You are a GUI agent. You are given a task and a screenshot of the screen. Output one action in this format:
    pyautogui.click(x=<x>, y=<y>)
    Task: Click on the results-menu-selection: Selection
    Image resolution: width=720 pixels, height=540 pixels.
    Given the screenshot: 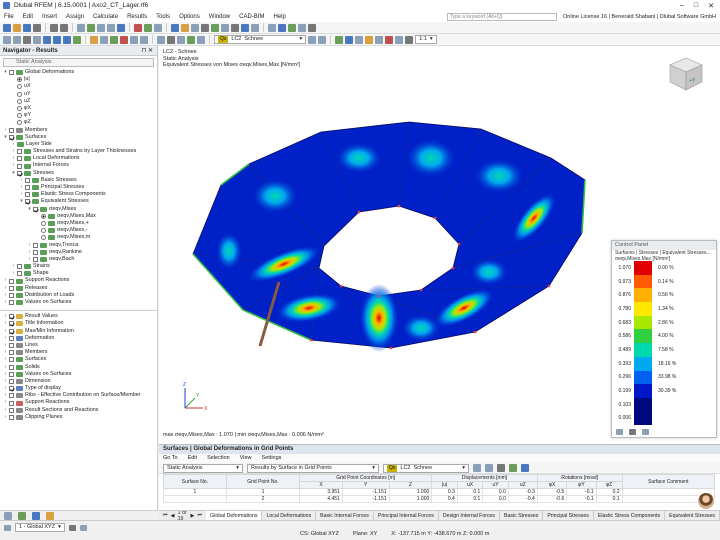 What is the action you would take?
    pyautogui.click(x=218, y=458)
    